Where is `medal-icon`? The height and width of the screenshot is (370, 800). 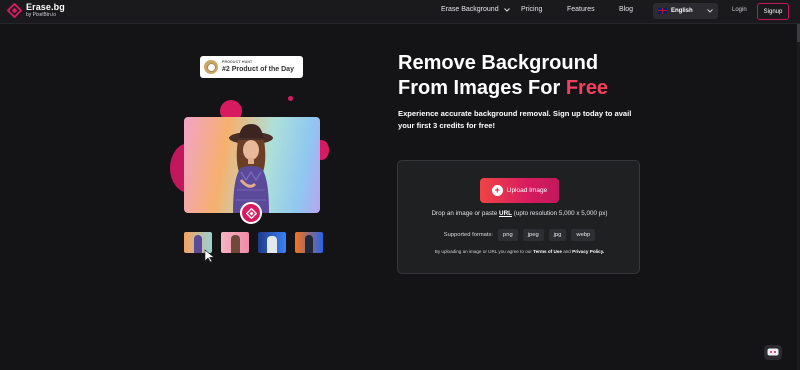 medal-icon is located at coordinates (211, 67).